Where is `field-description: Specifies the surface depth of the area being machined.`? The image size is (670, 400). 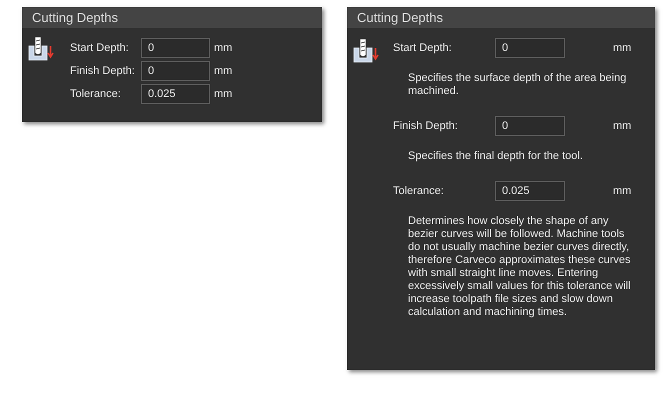
field-description: Specifies the surface depth of the area being machined. is located at coordinates (518, 85).